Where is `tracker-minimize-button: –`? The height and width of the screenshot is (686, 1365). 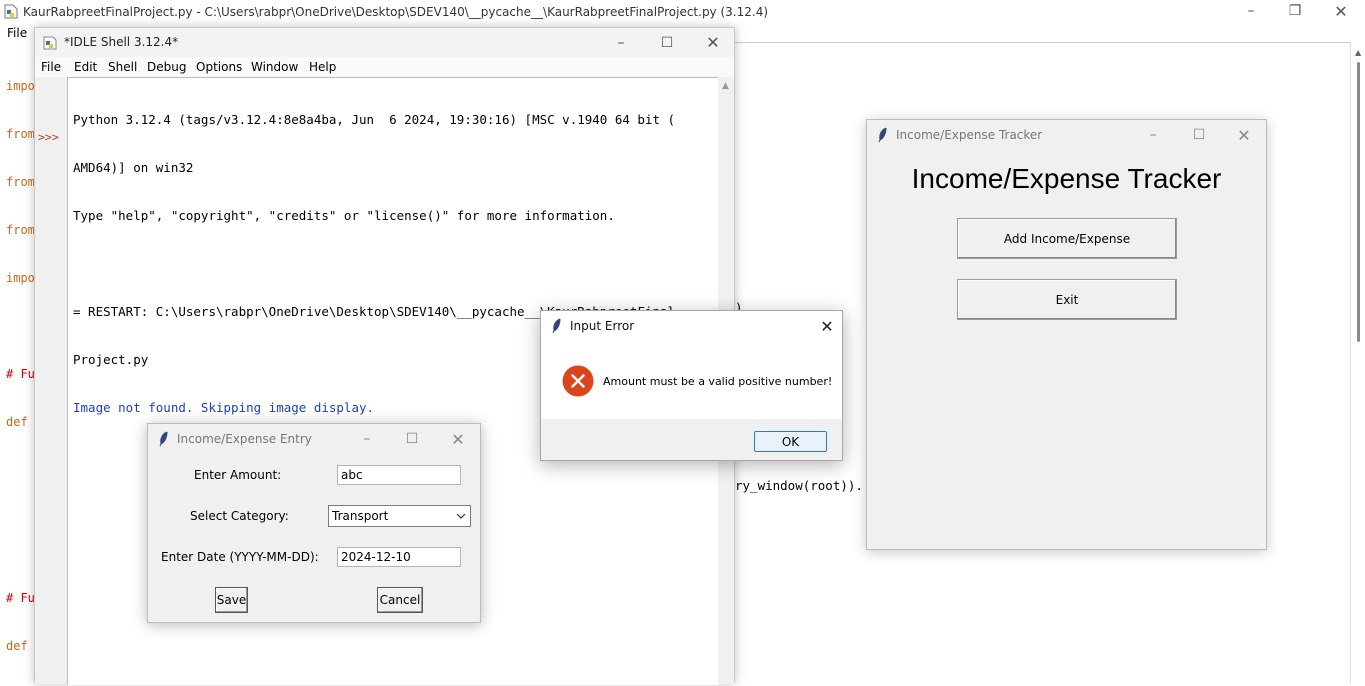 tracker-minimize-button: – is located at coordinates (1153, 135).